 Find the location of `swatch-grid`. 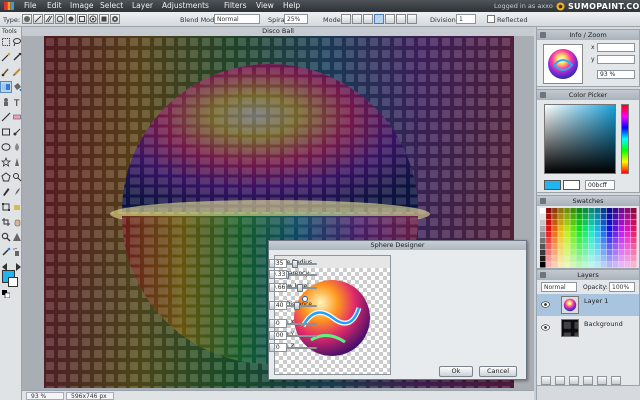

swatch-grid is located at coordinates (588, 238).